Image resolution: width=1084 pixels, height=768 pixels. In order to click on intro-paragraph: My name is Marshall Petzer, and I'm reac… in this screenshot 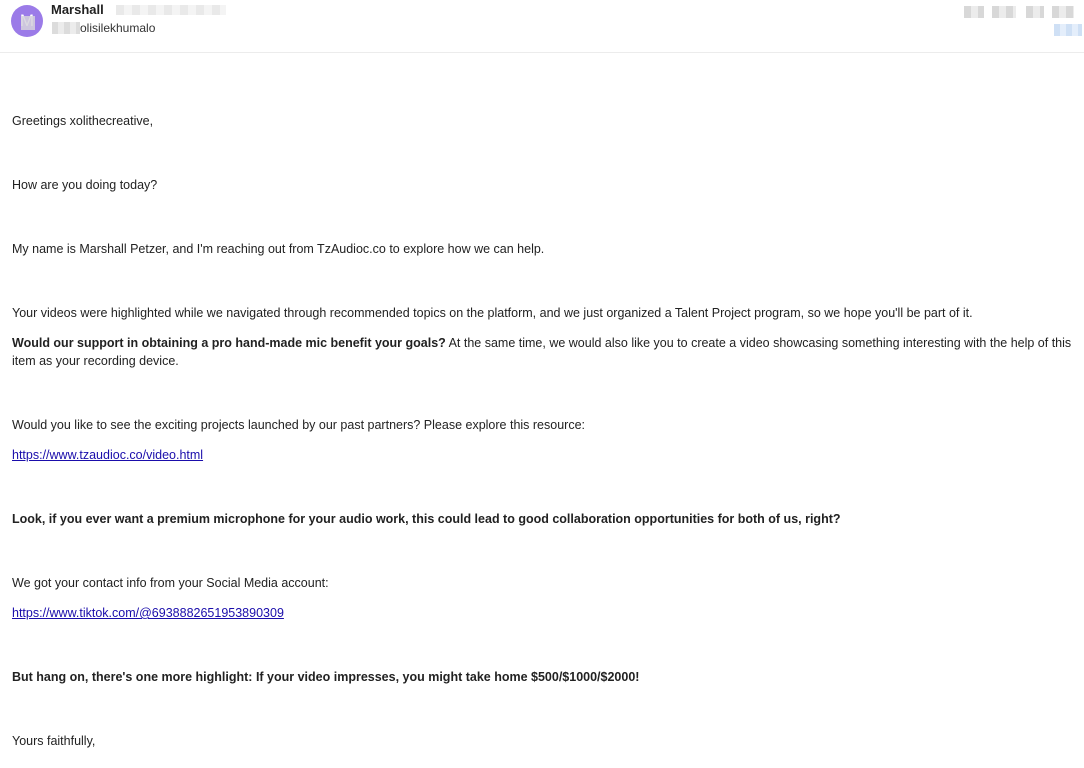, I will do `click(278, 249)`.